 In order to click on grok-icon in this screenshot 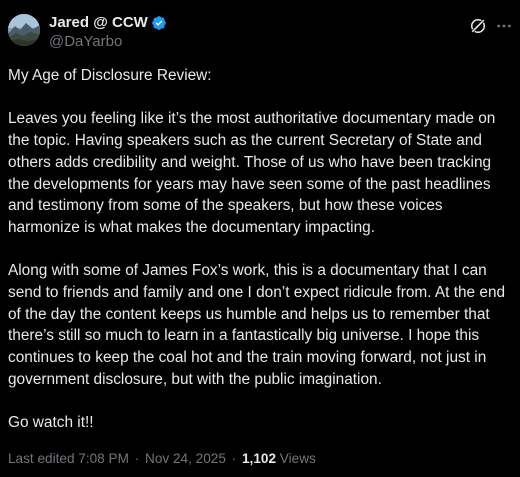, I will do `click(478, 26)`.